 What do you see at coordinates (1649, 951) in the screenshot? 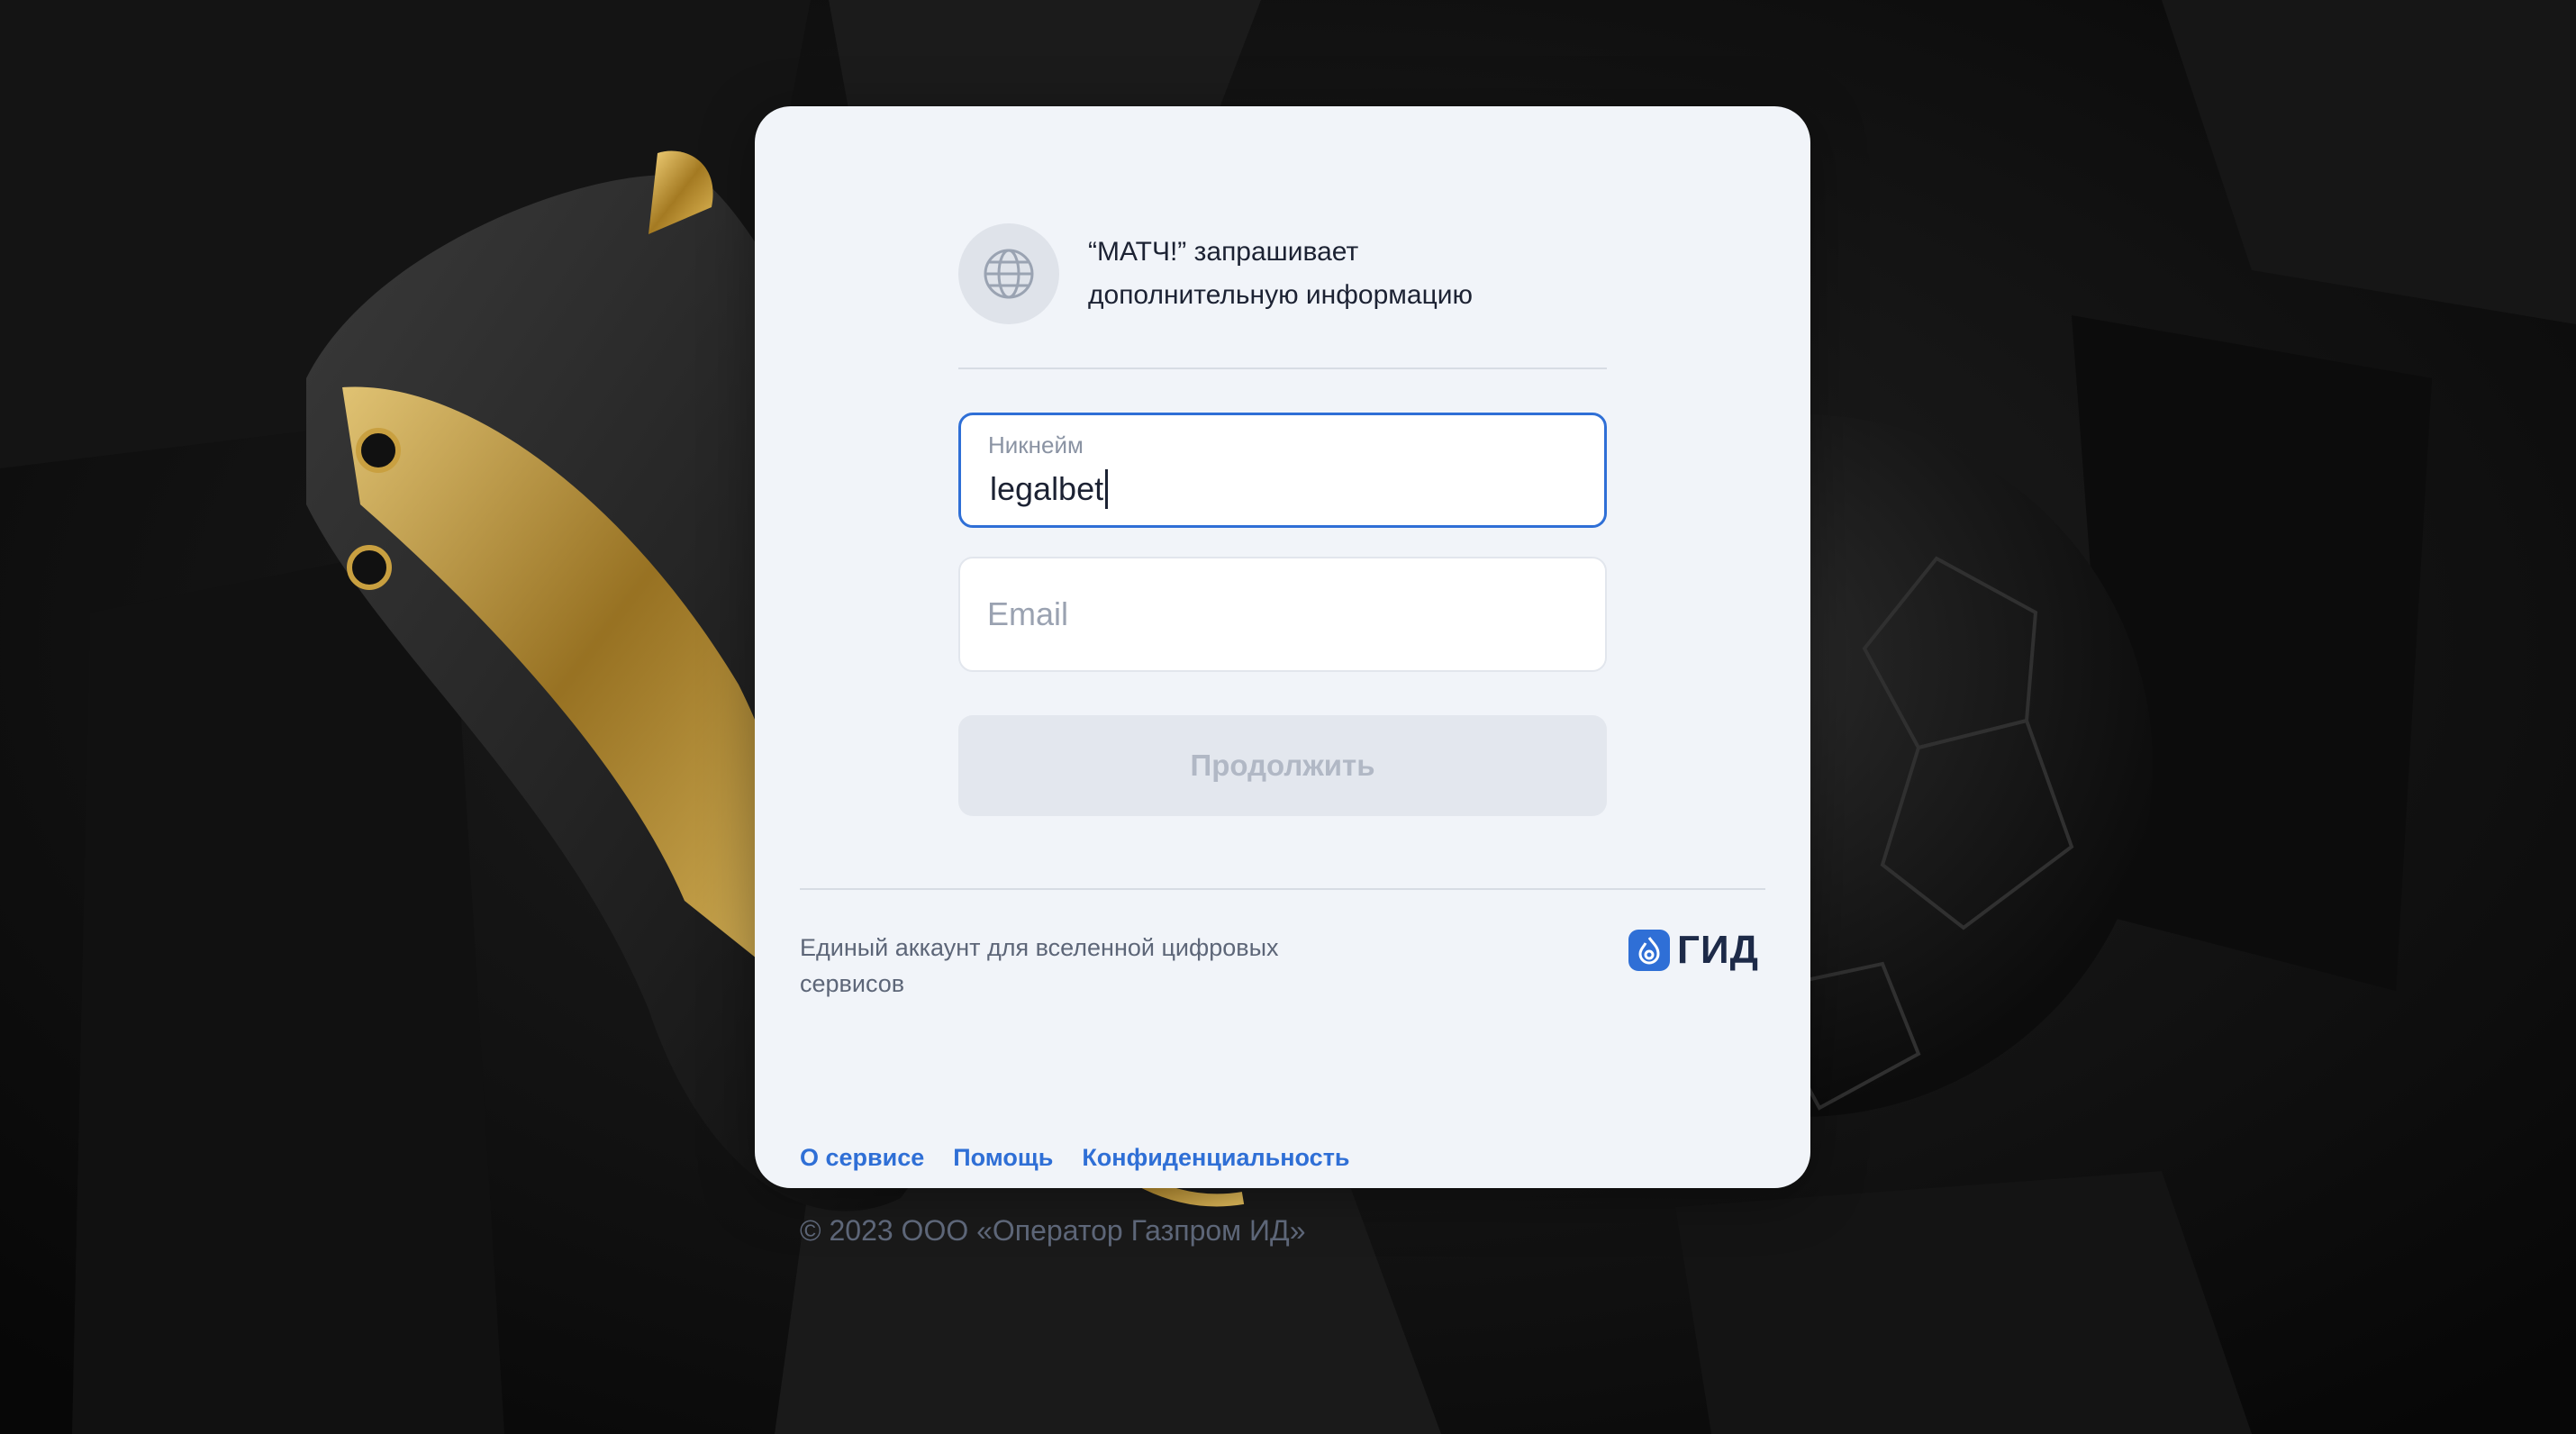
I see `flame-icon` at bounding box center [1649, 951].